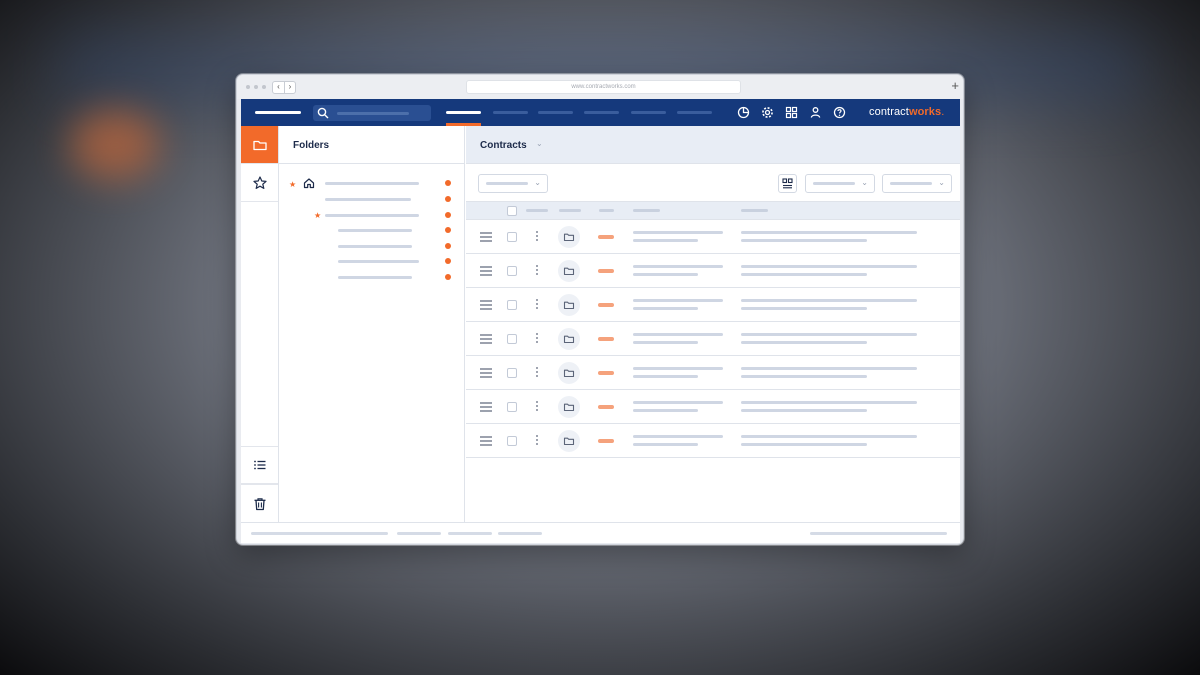 Image resolution: width=1200 pixels, height=675 pixels. What do you see at coordinates (115, 145) in the screenshot?
I see `background-blur` at bounding box center [115, 145].